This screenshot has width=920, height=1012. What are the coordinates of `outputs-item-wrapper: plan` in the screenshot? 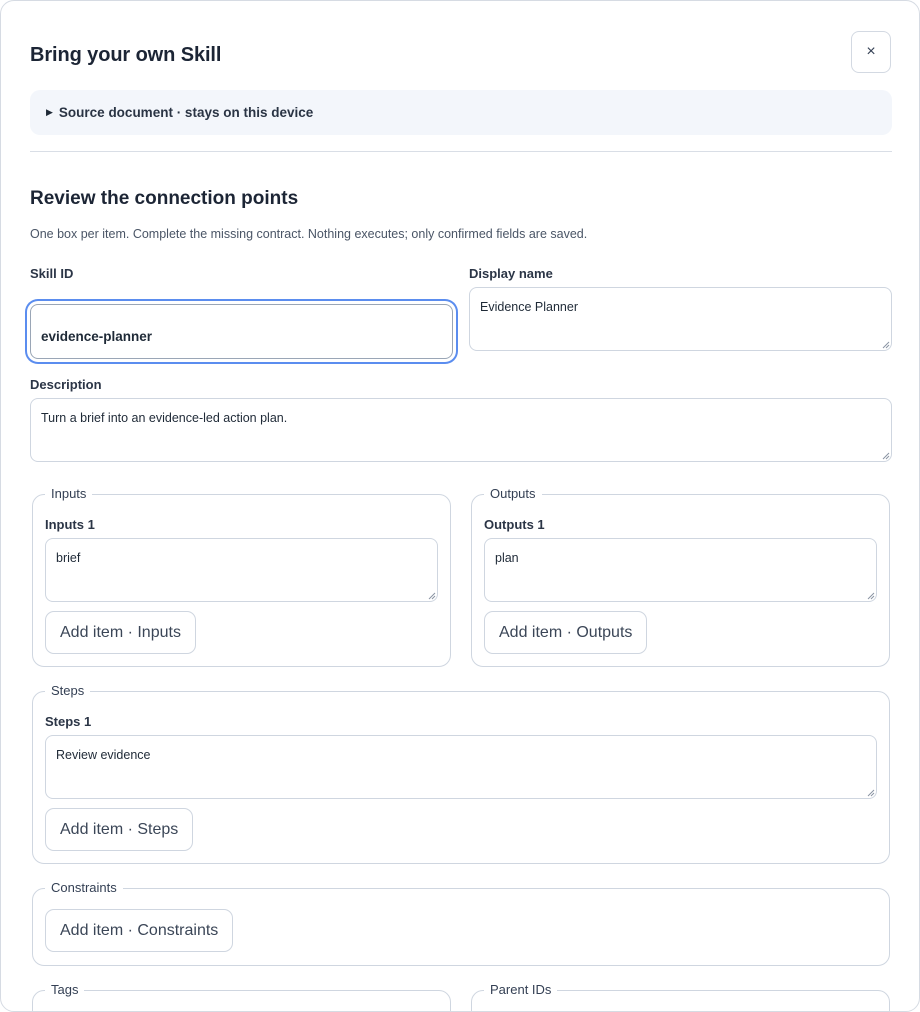 It's located at (680, 570).